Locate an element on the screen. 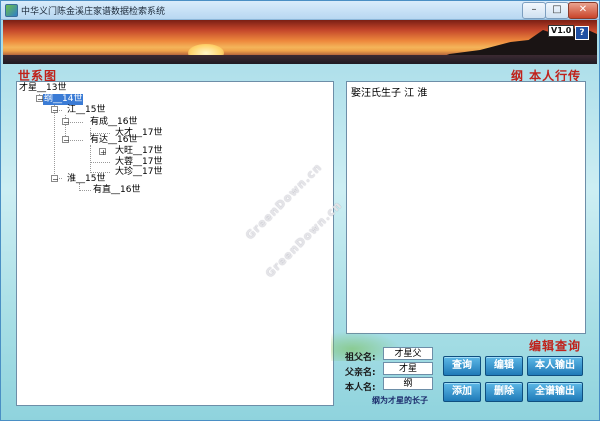 The width and height of the screenshot is (600, 421). grandfather-label: 祖父名: is located at coordinates (360, 358).